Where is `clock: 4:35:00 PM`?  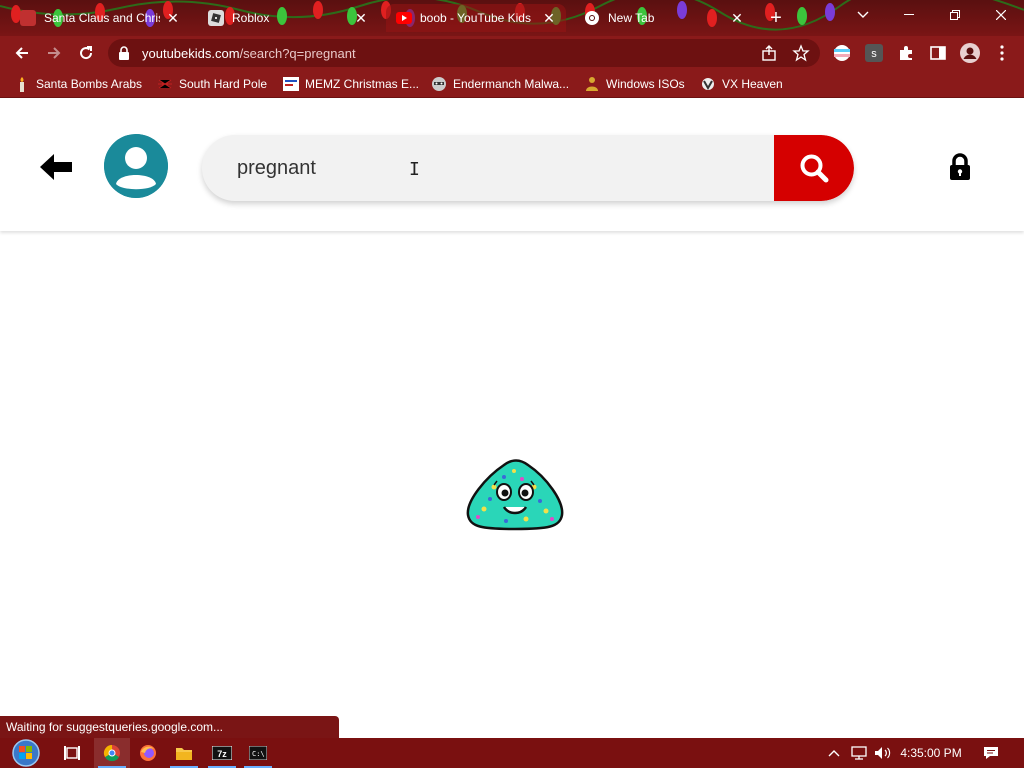
clock: 4:35:00 PM is located at coordinates (931, 753).